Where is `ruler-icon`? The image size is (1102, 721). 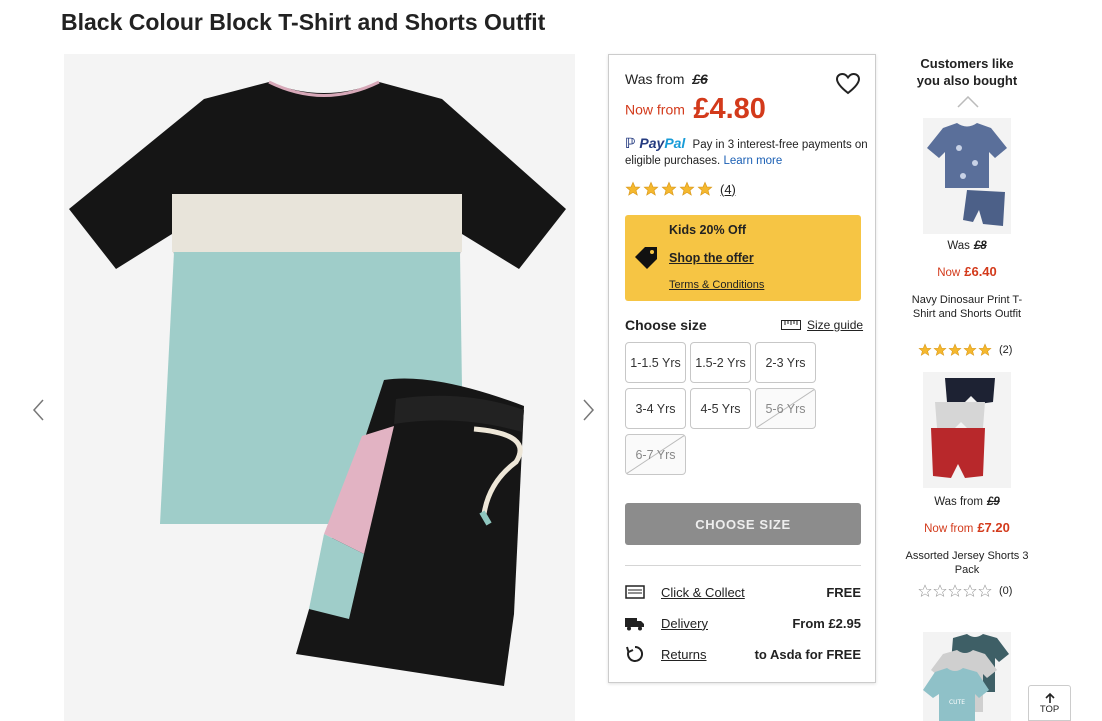
ruler-icon is located at coordinates (791, 325).